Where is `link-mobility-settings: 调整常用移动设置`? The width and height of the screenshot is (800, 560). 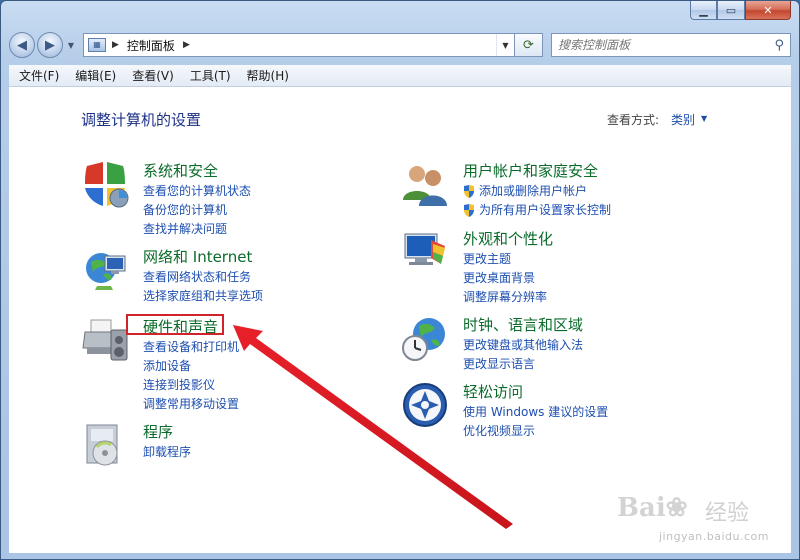 link-mobility-settings: 调整常用移动设置 is located at coordinates (191, 404).